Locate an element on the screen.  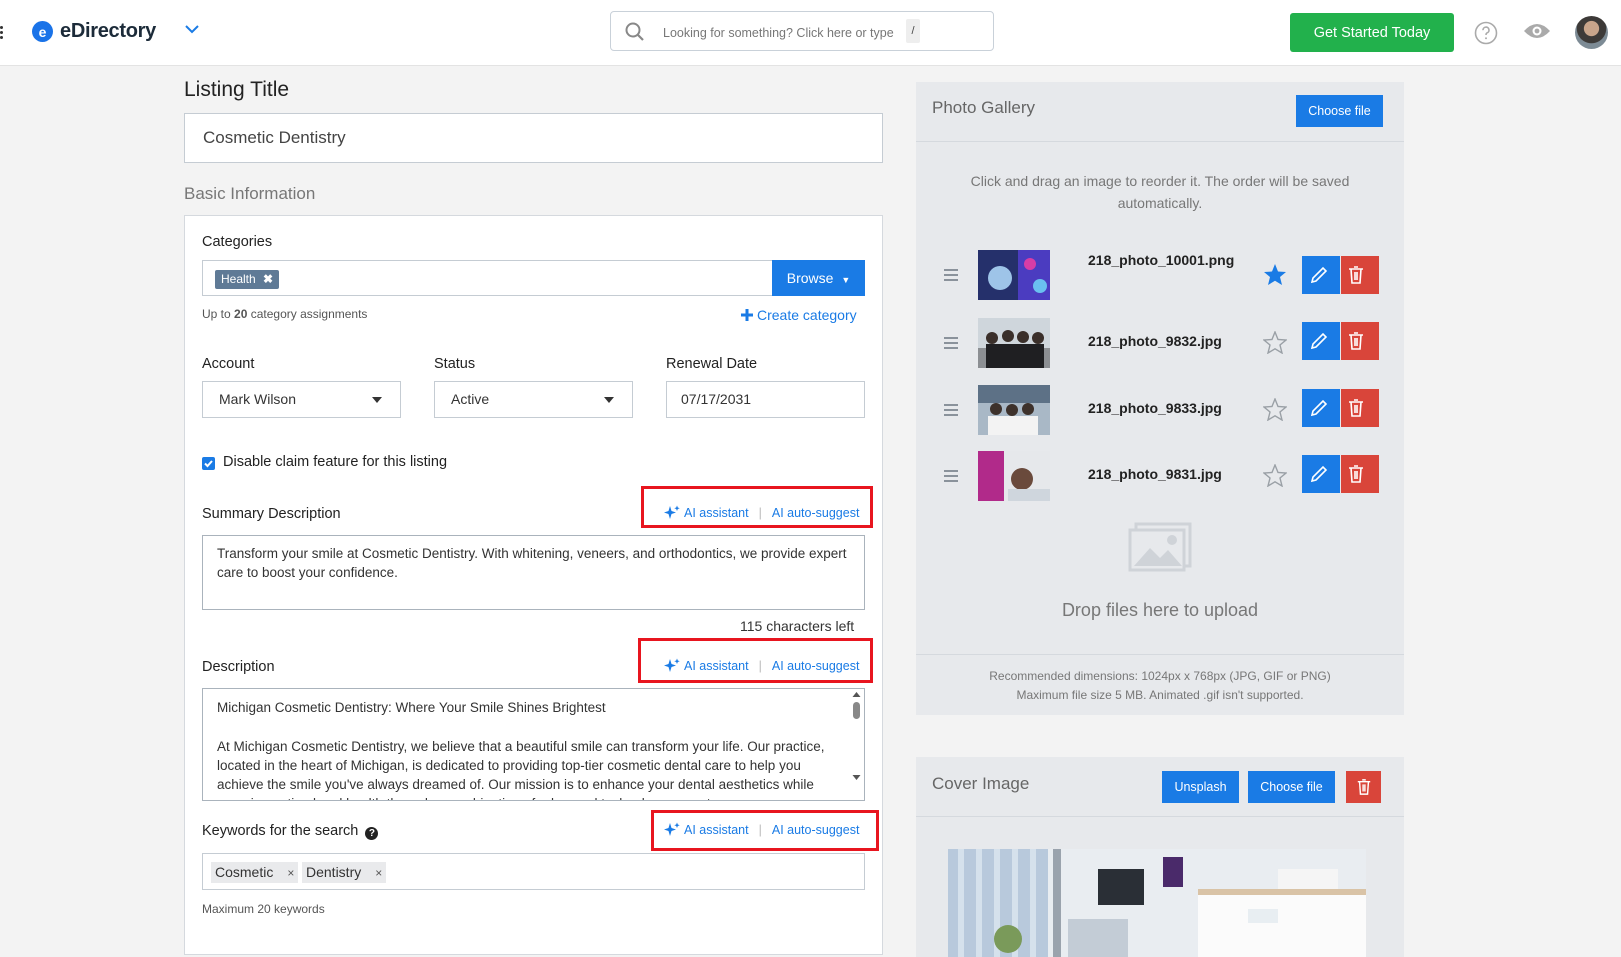
keywords-ai-tools: AI assistant | AI auto-suggest is located at coordinates (761, 830).